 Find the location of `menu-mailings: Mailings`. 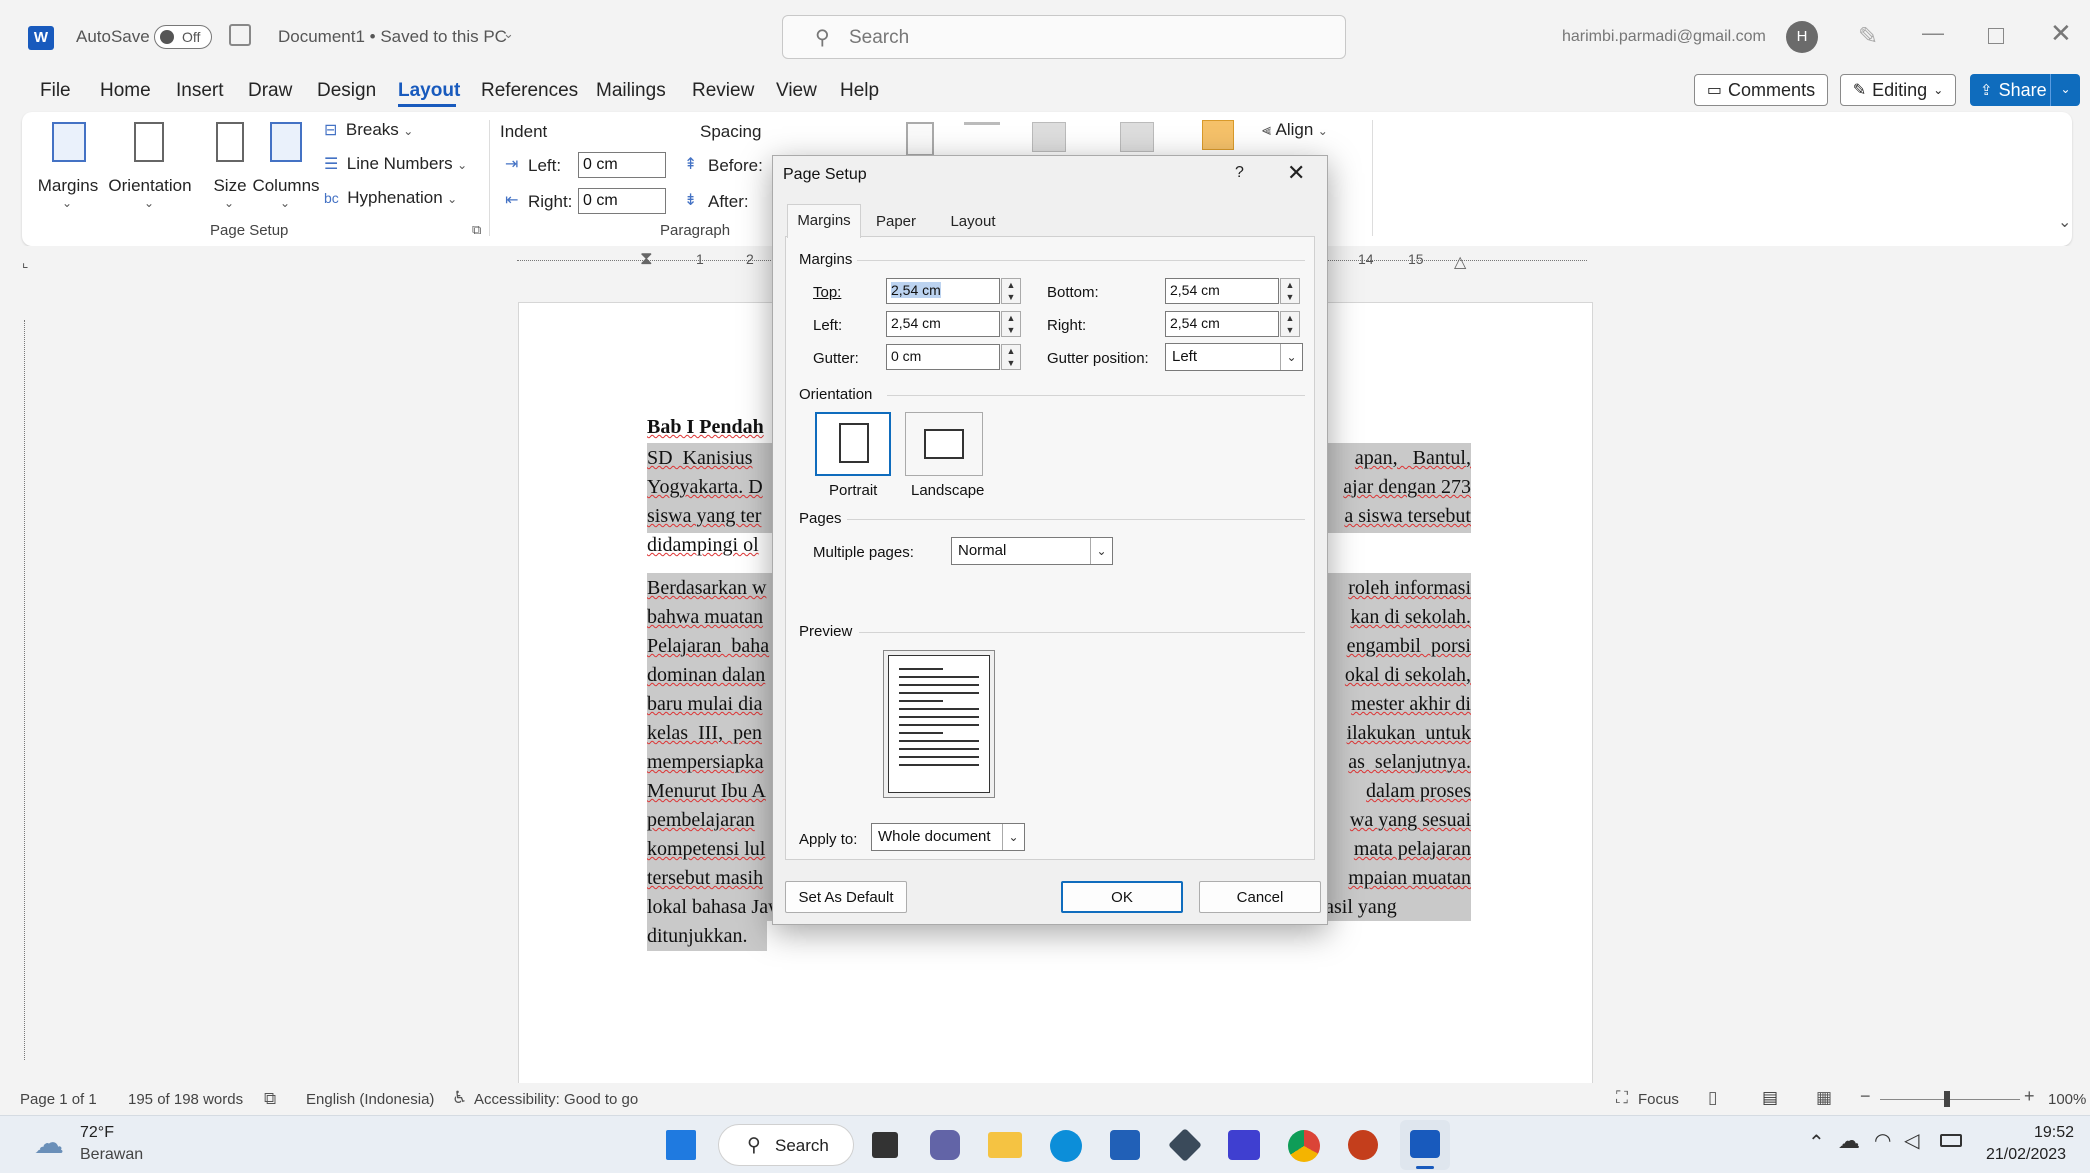

menu-mailings: Mailings is located at coordinates (631, 91).